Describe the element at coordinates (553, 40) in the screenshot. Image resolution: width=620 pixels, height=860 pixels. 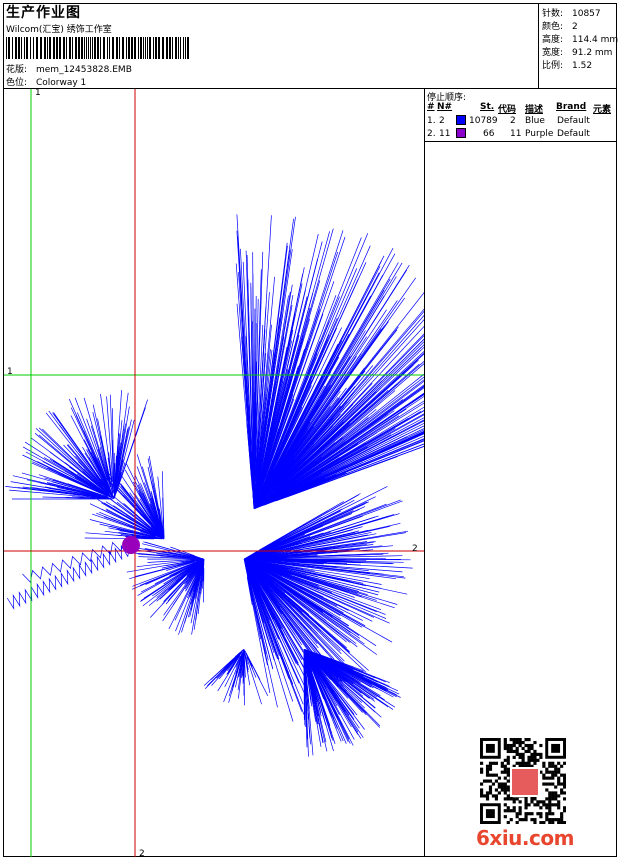
I see `stat-height-label: 高度:` at that location.